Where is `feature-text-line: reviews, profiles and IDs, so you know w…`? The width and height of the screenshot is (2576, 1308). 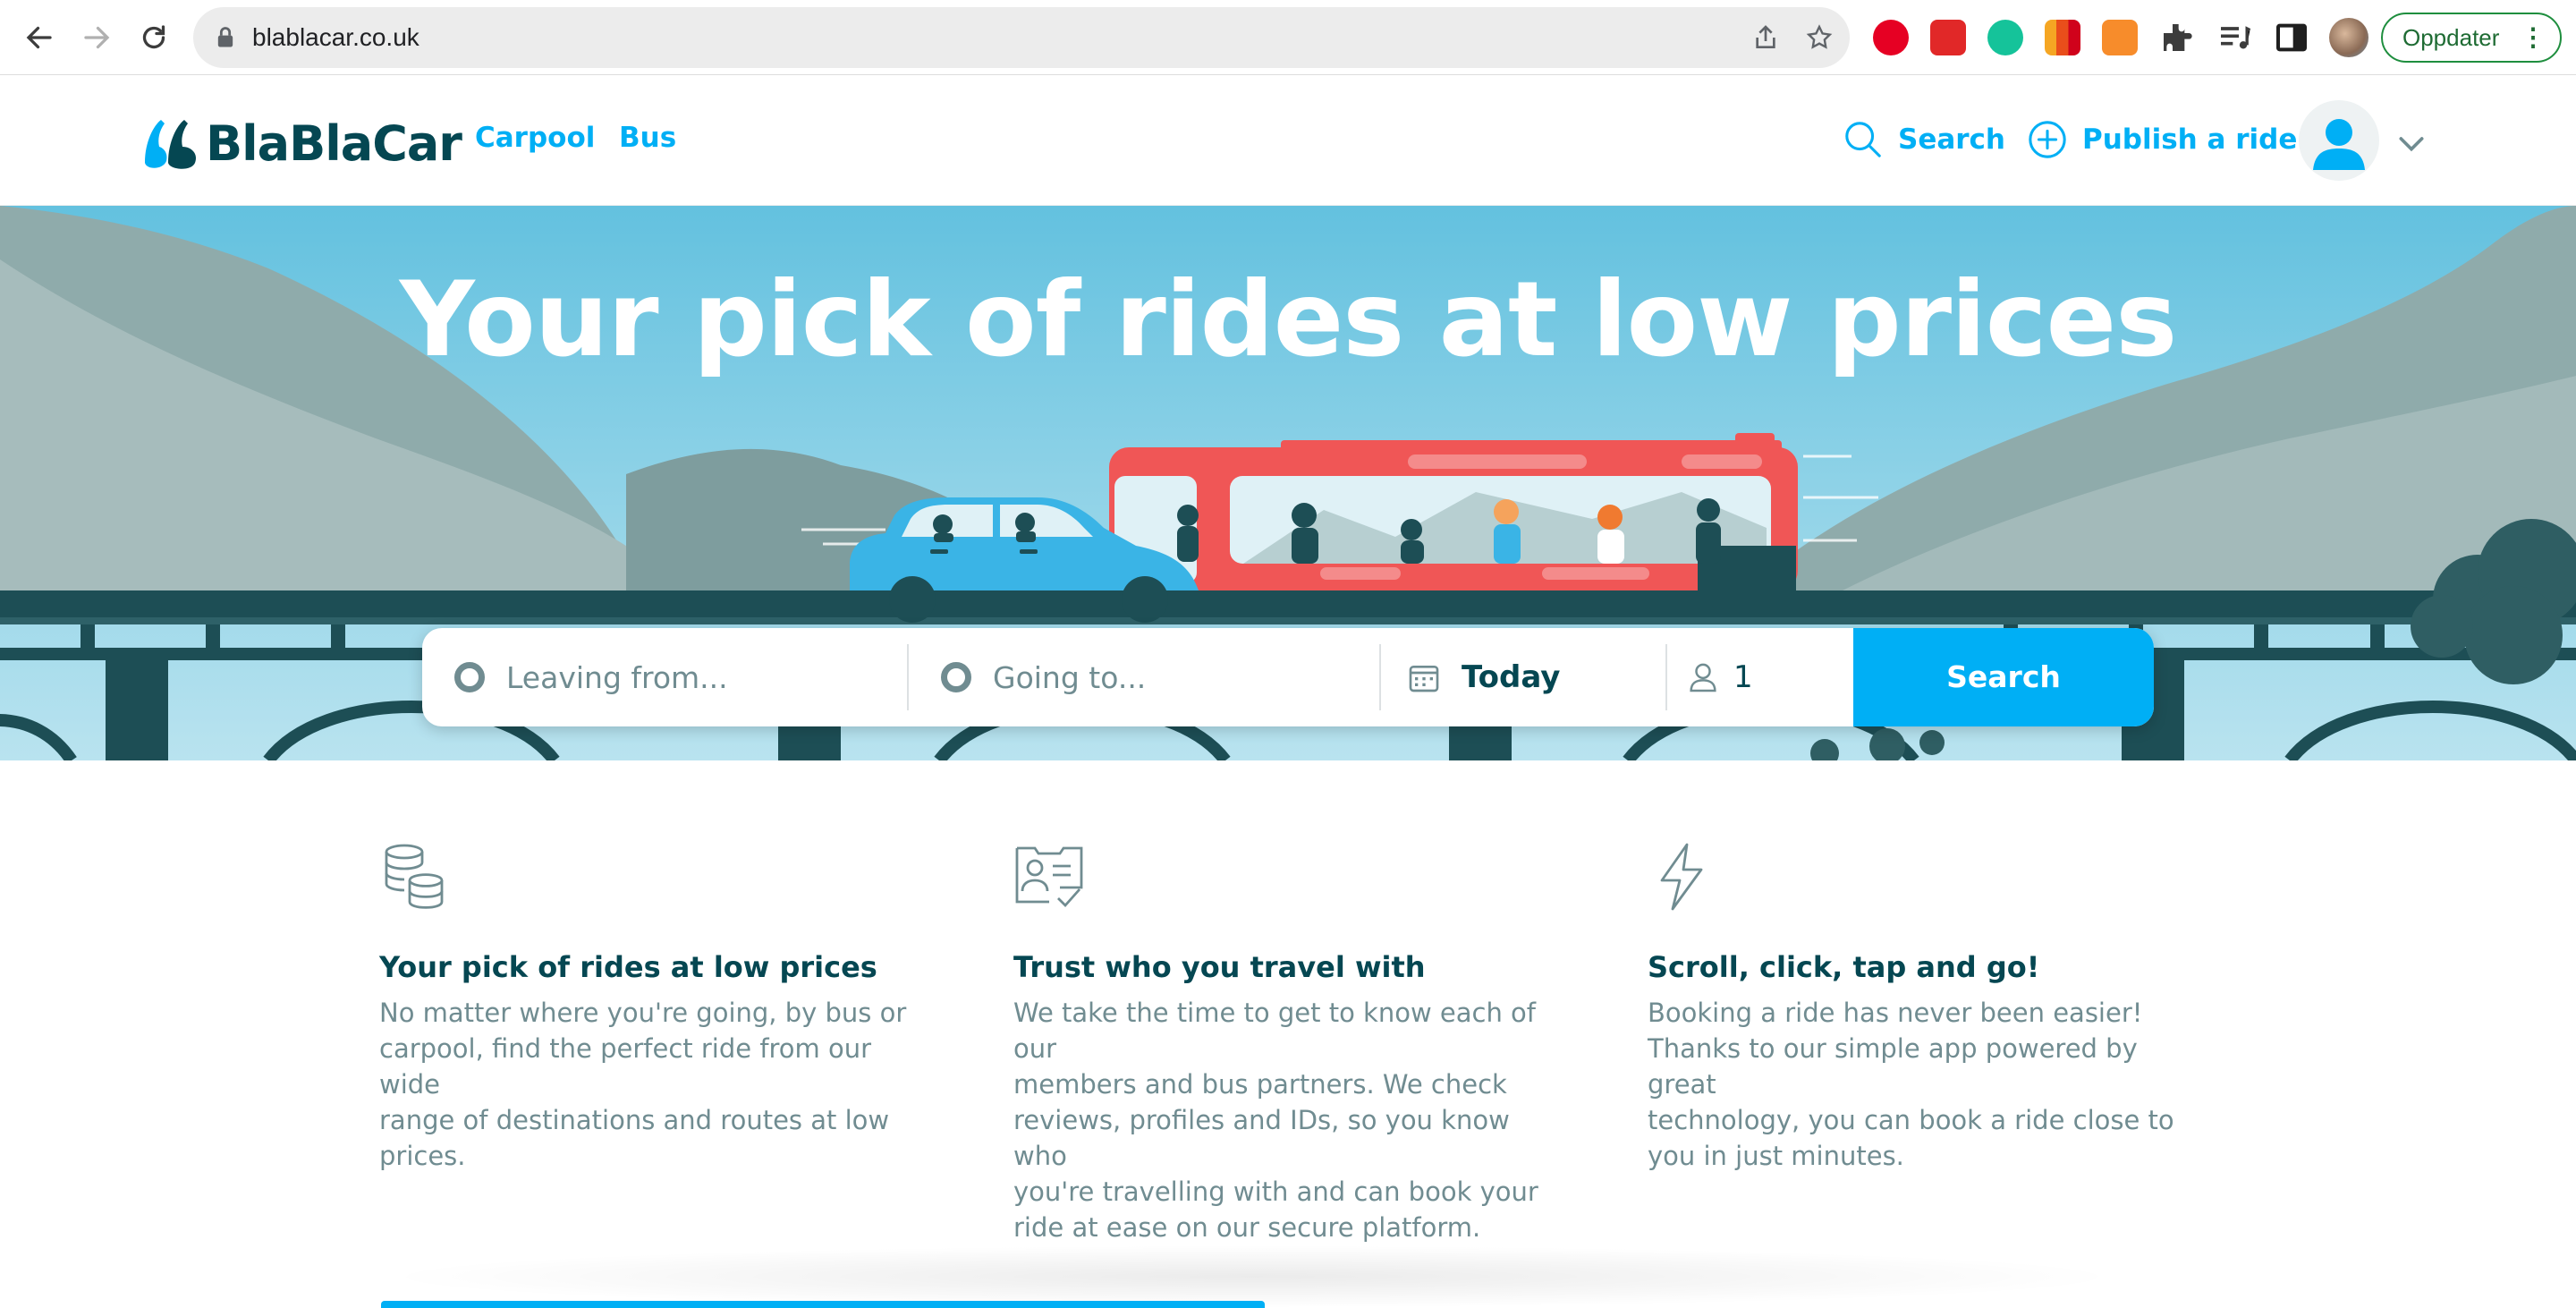 feature-text-line: reviews, profiles and IDs, so you know w… is located at coordinates (1261, 1138).